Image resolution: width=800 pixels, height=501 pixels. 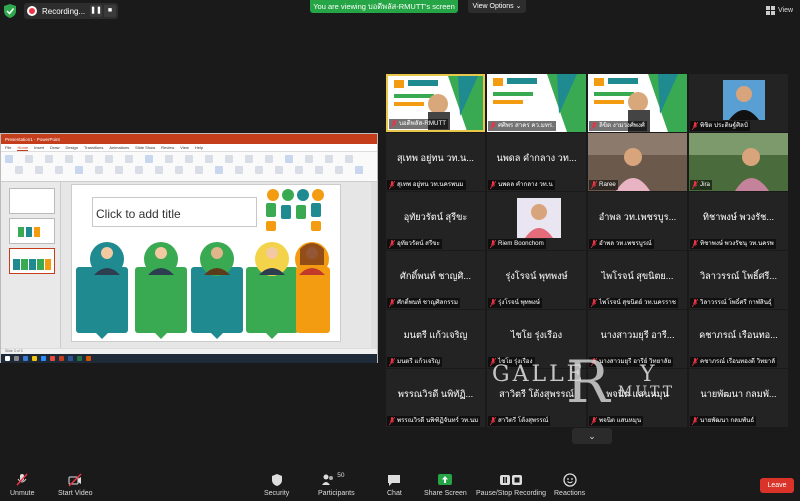 I want to click on app-icon, so click(x=88, y=358).